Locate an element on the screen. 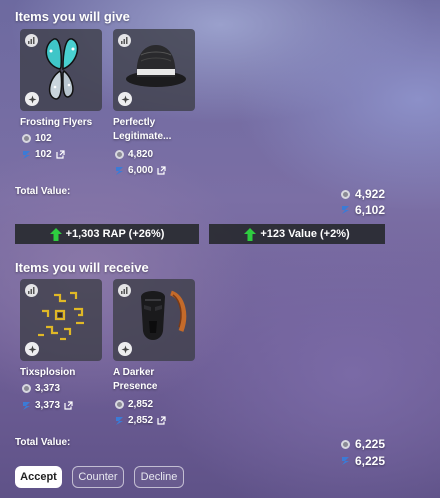 This screenshot has height=498, width=440. value-change-summary: +123 Value (+2%) is located at coordinates (297, 234).